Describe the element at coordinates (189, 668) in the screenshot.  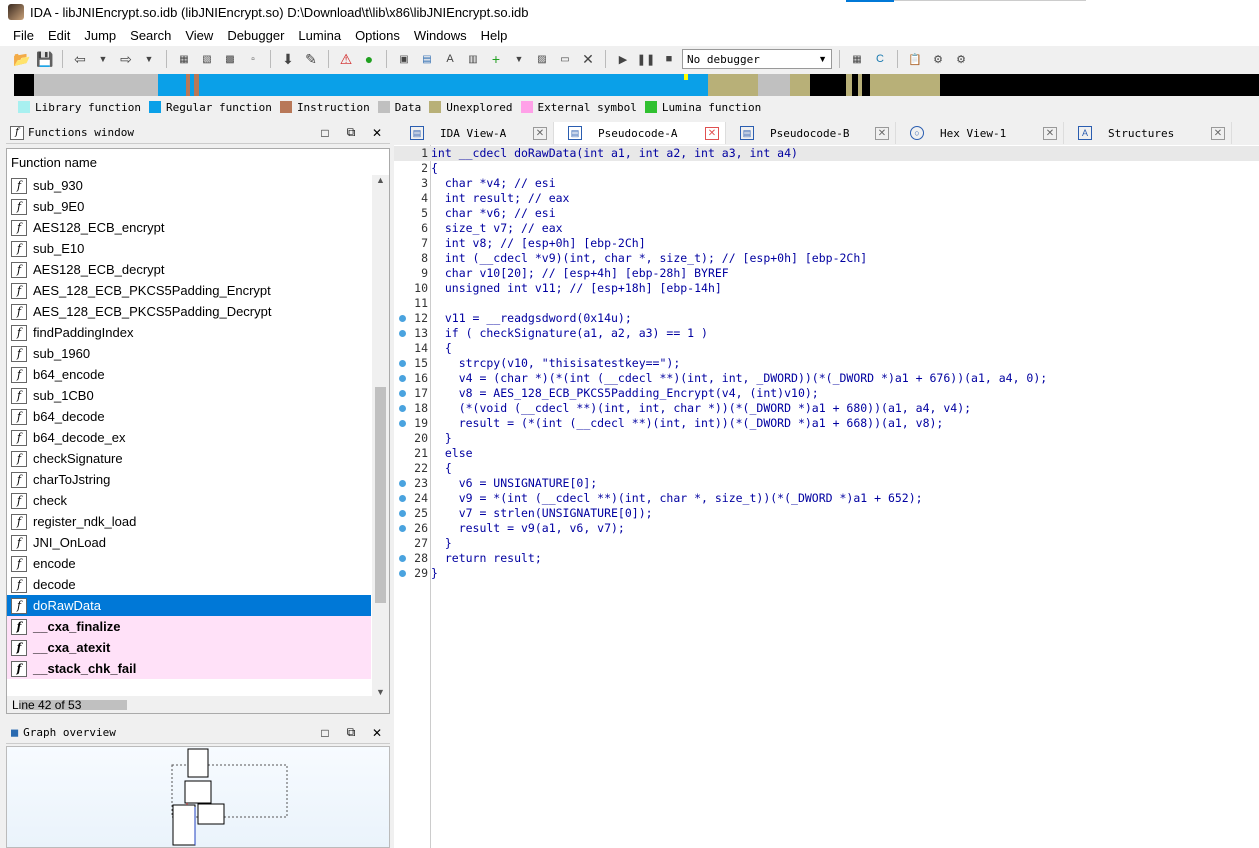
I see `function-list-item: f __stack_chk_fail` at that location.